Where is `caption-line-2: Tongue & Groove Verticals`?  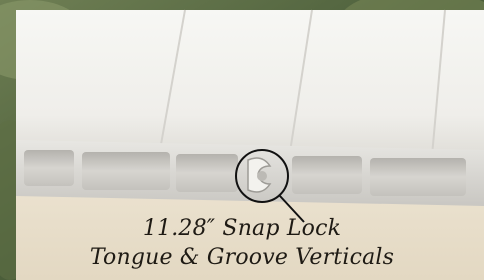 caption-line-2: Tongue & Groove Verticals is located at coordinates (242, 257).